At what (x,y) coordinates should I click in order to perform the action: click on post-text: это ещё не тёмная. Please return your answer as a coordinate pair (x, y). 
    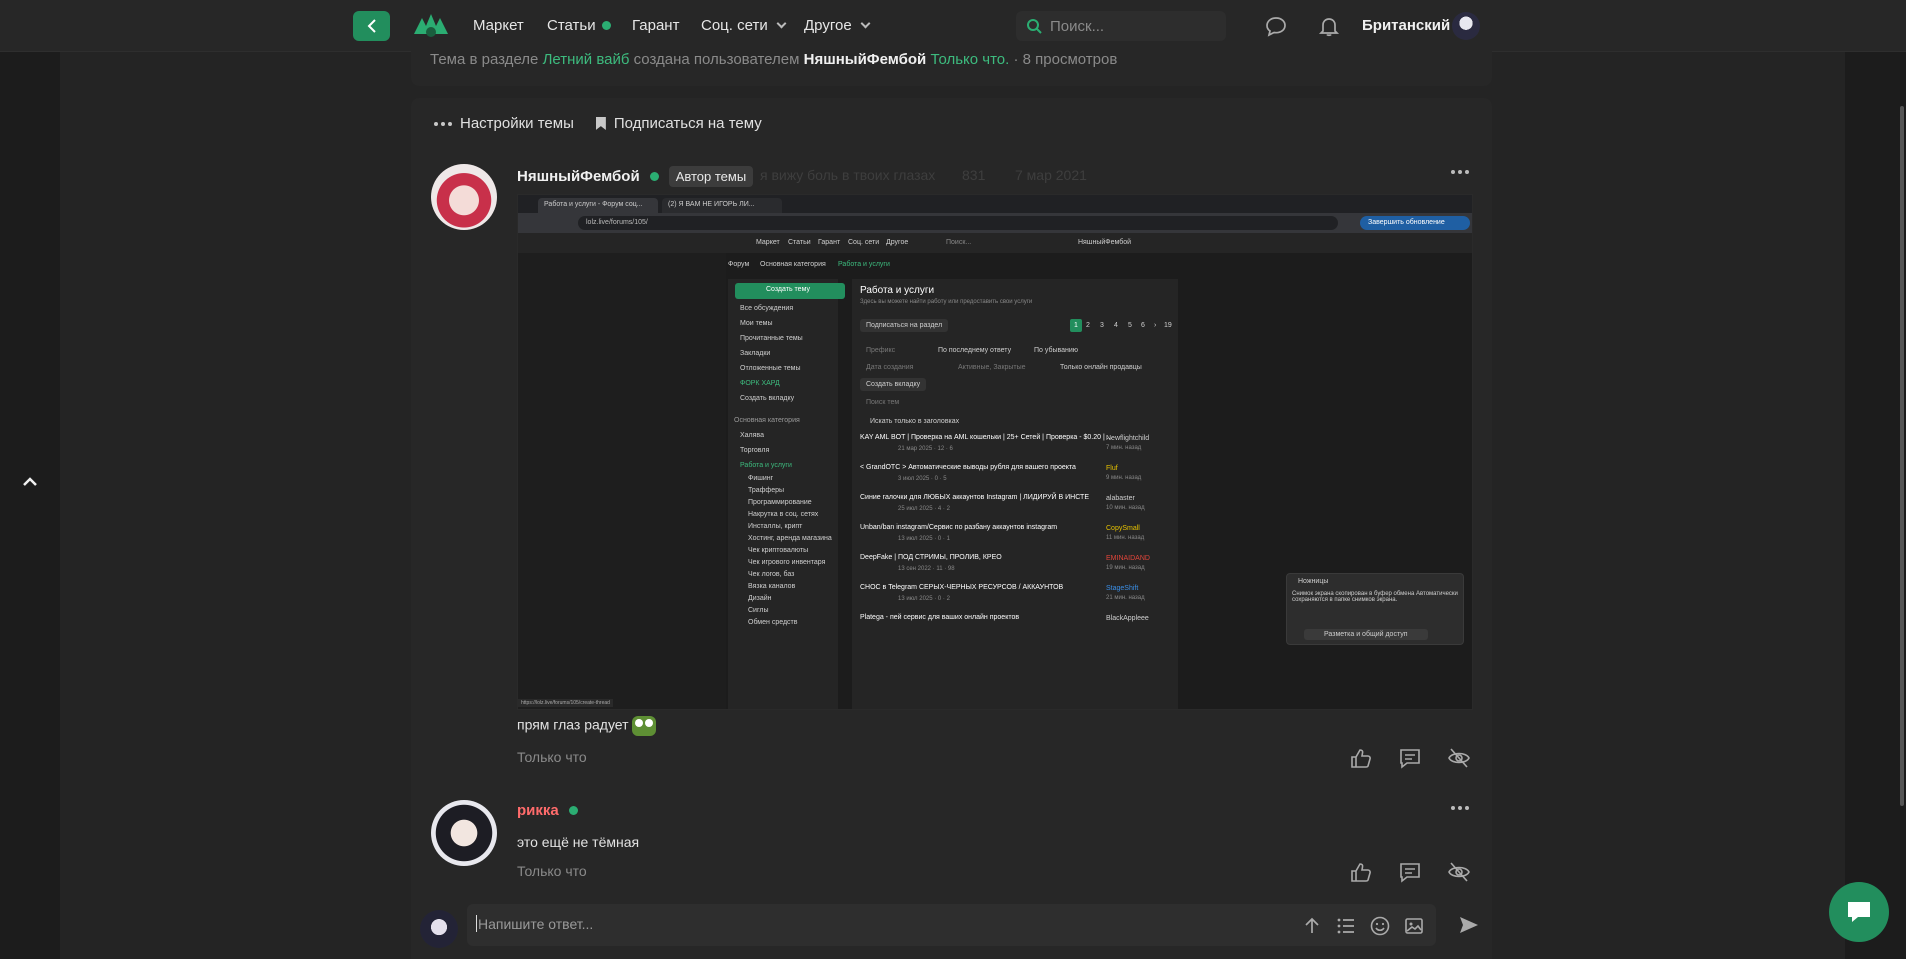
    Looking at the image, I should click on (578, 842).